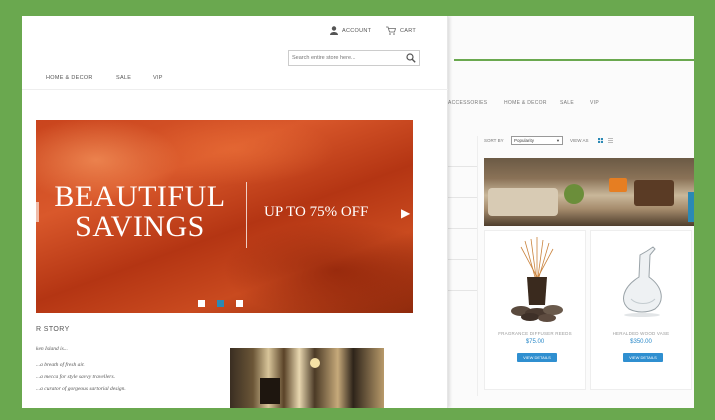  I want to click on prev-slide-handle, so click(37, 212).